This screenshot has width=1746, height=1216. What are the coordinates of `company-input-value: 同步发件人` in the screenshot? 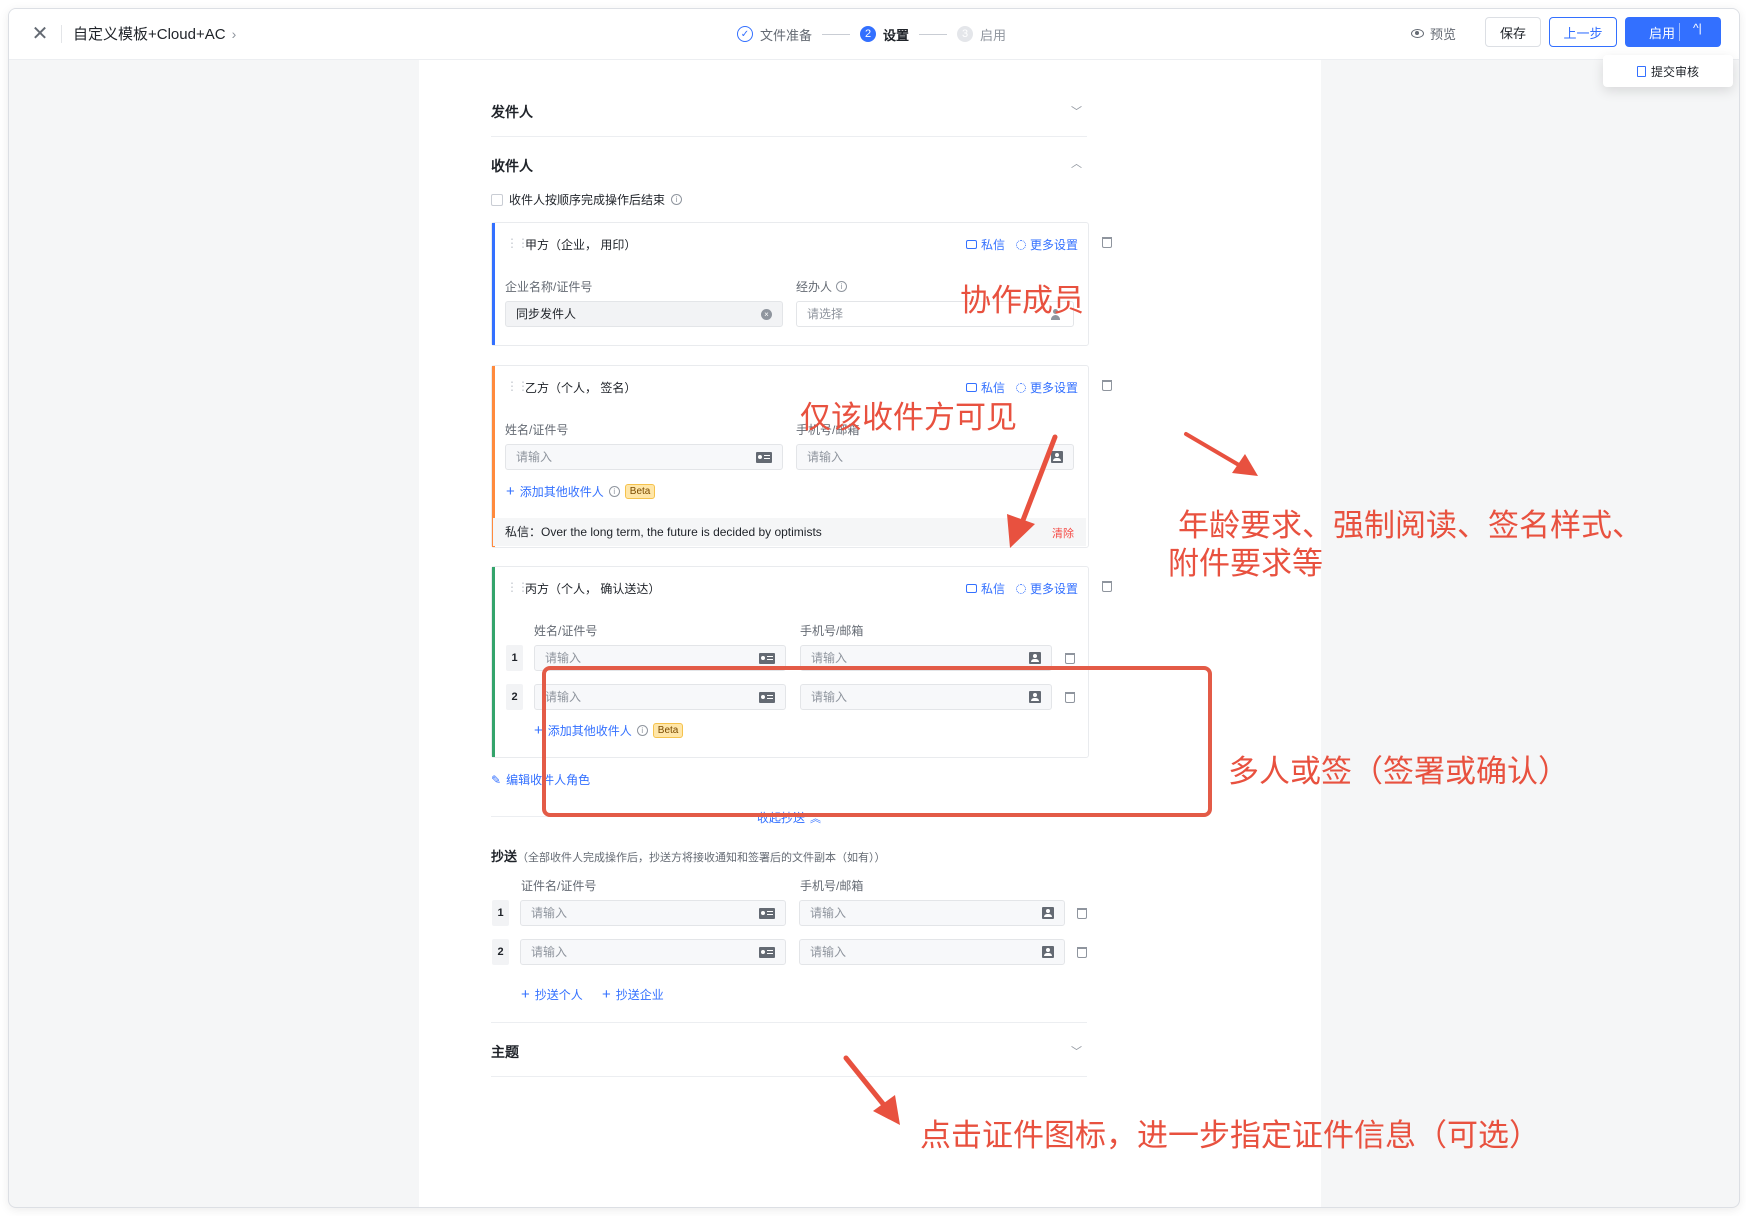 It's located at (546, 314).